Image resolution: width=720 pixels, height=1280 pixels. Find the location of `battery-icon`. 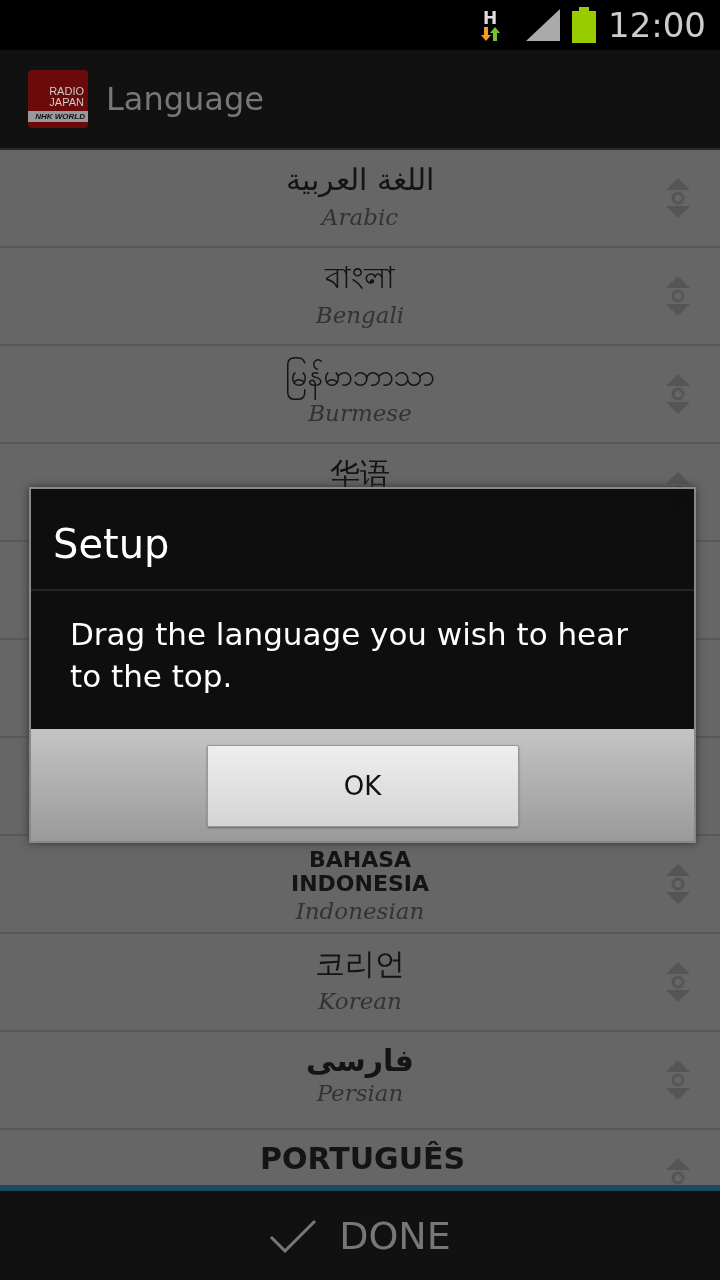

battery-icon is located at coordinates (584, 25).